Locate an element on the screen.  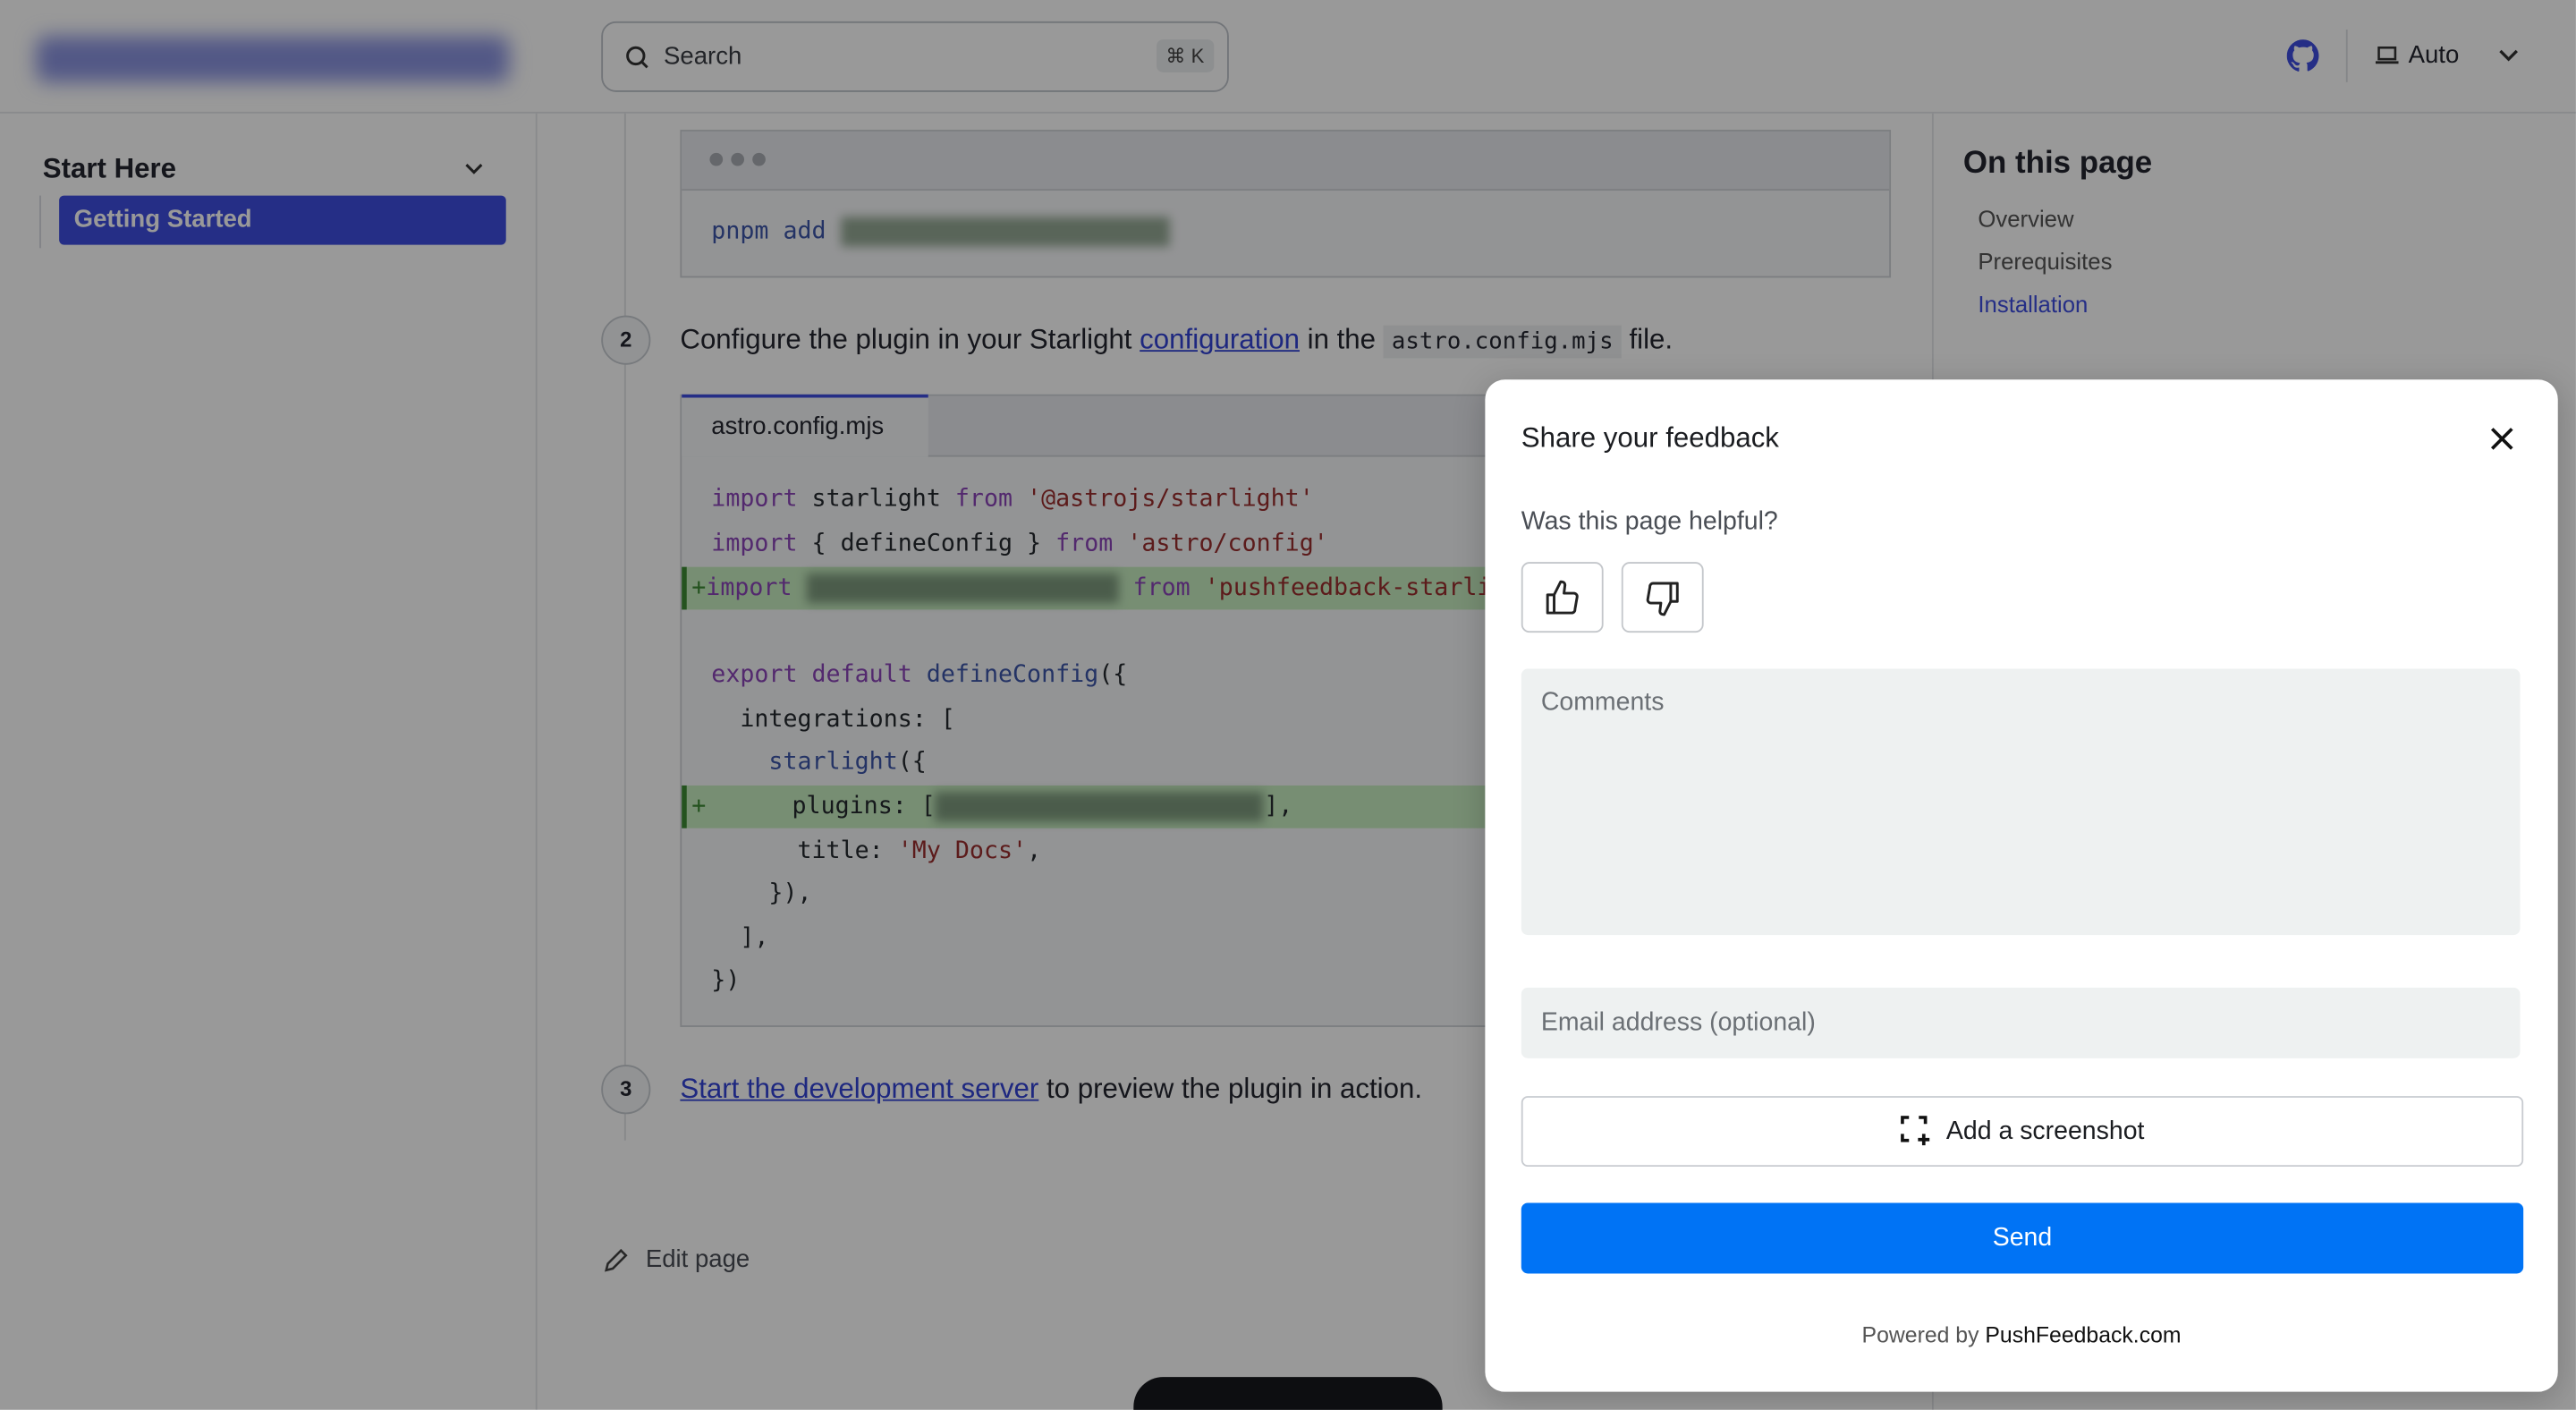
thumbs-down-button is located at coordinates (1662, 598).